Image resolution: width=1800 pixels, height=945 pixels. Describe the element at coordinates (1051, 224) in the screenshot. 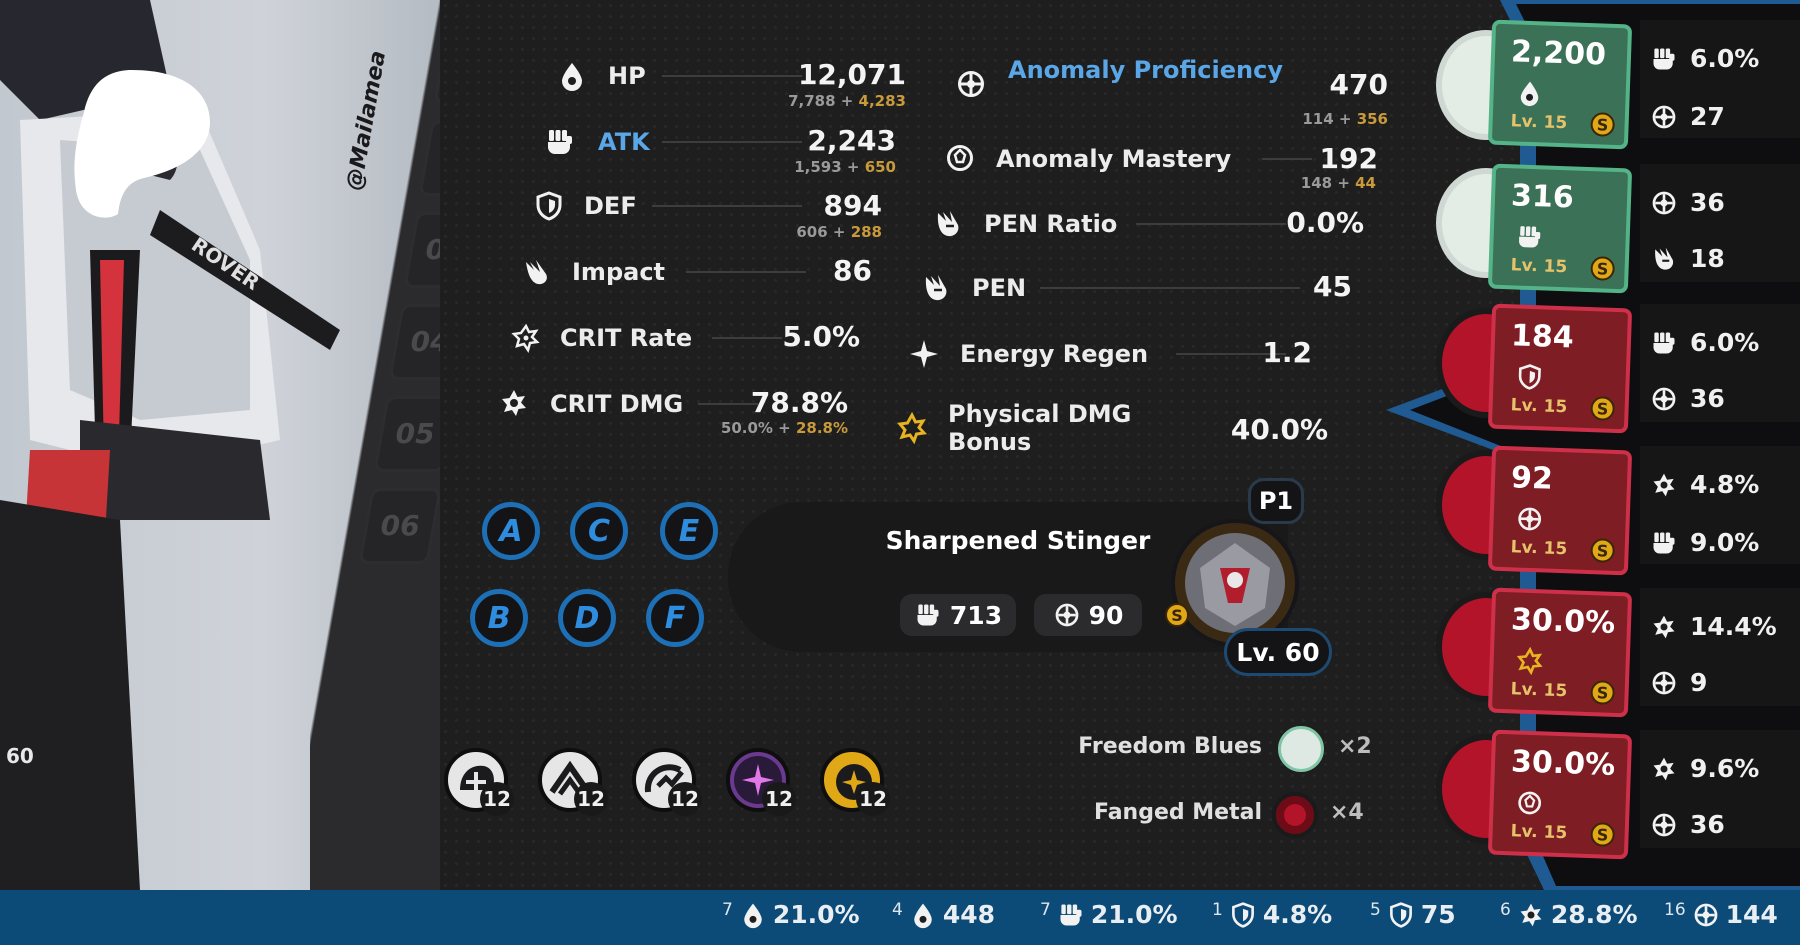

I see `stat-label-pen-ratio: PEN Ratio` at that location.